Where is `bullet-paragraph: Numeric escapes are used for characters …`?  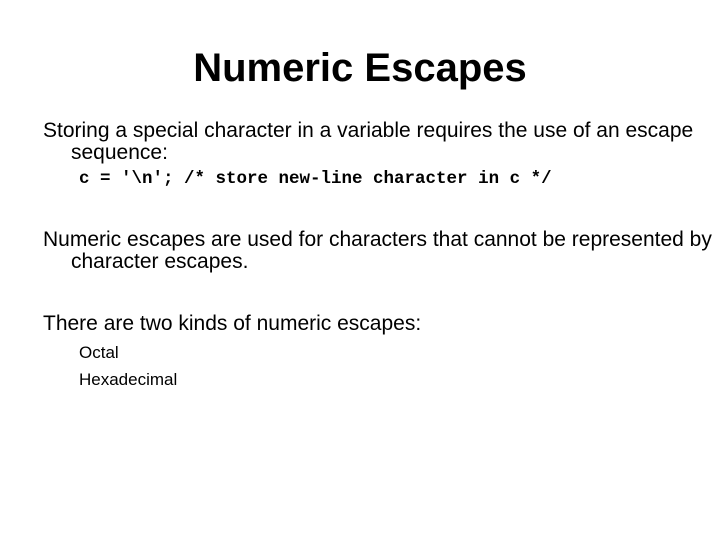
bullet-paragraph: Numeric escapes are used for characters … is located at coordinates (377, 250).